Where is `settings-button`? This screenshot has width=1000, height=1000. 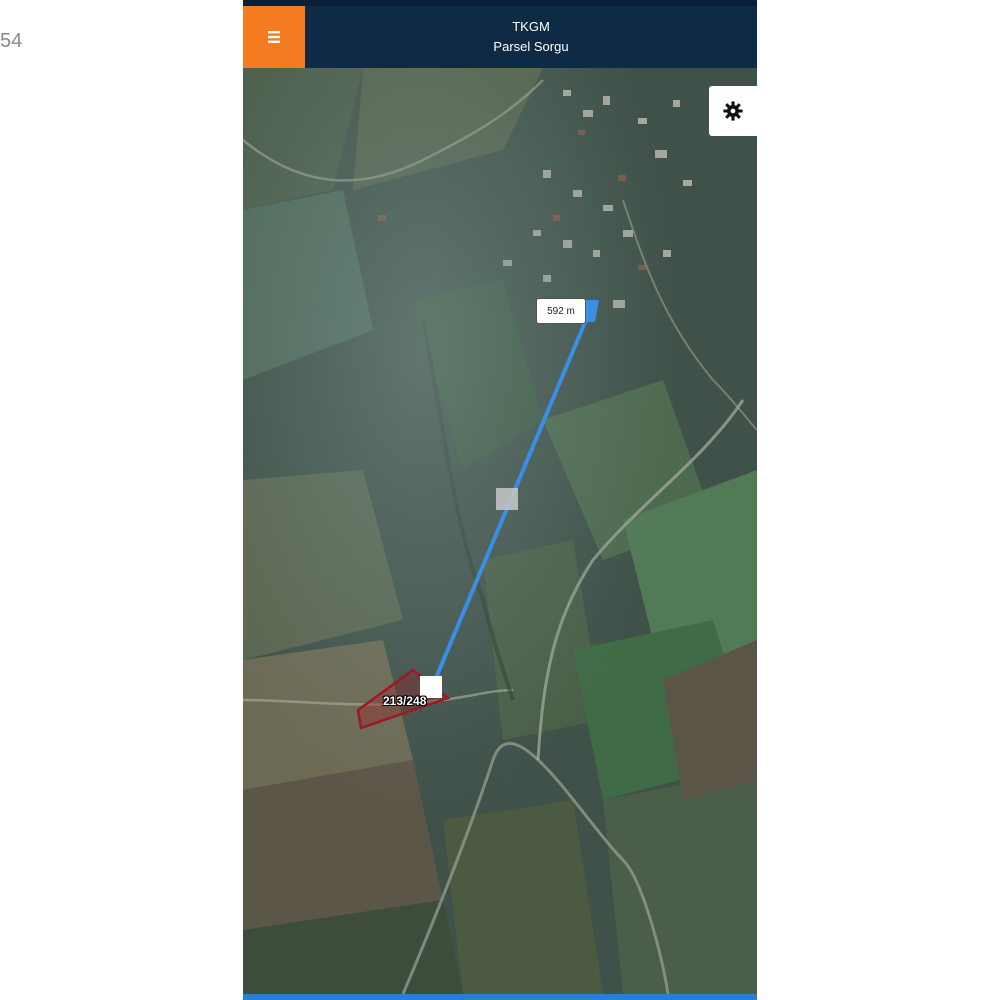
settings-button is located at coordinates (733, 111).